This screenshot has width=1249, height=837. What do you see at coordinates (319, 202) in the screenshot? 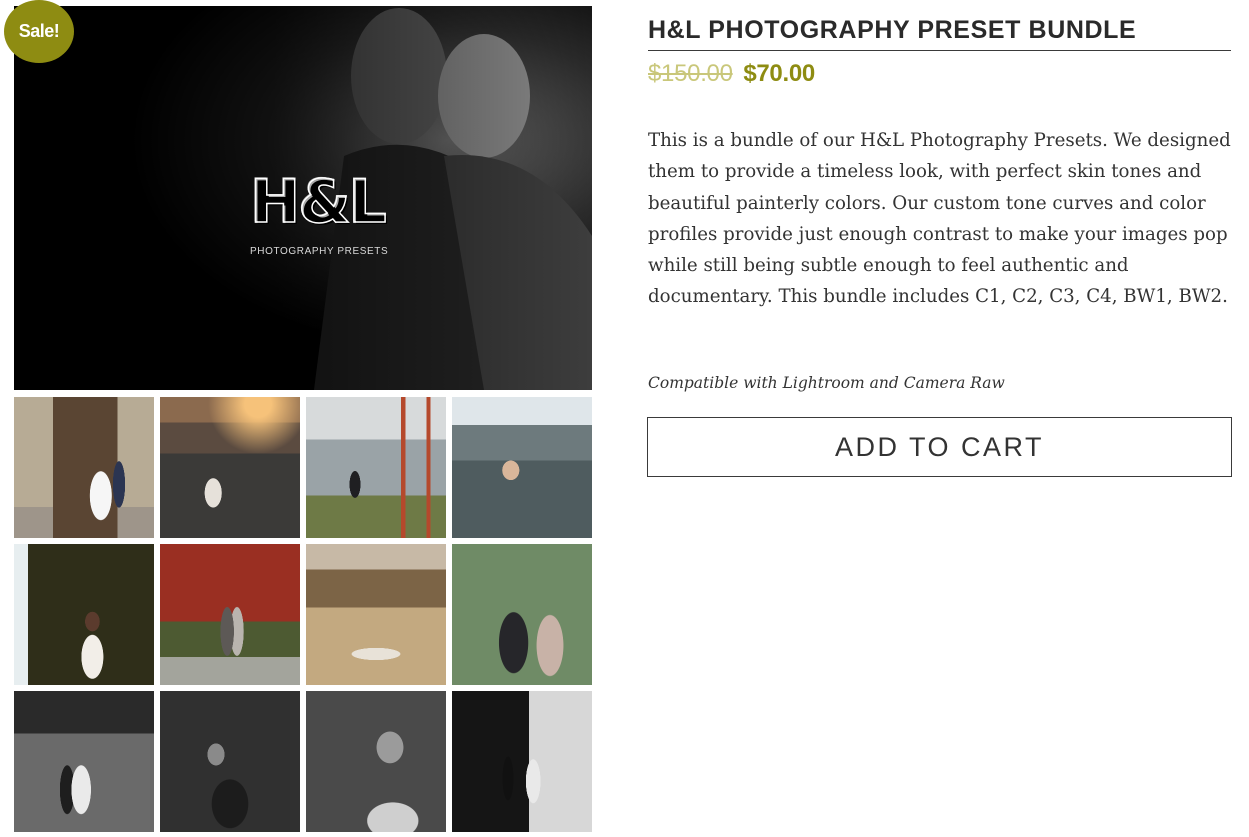
I see `logo-mark: H&L` at bounding box center [319, 202].